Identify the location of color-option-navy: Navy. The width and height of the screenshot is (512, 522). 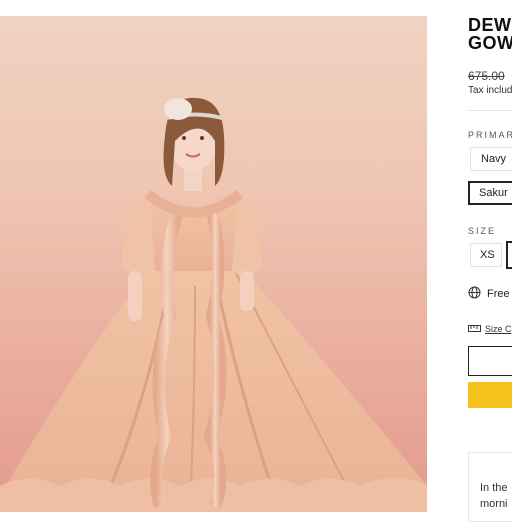
(491, 159).